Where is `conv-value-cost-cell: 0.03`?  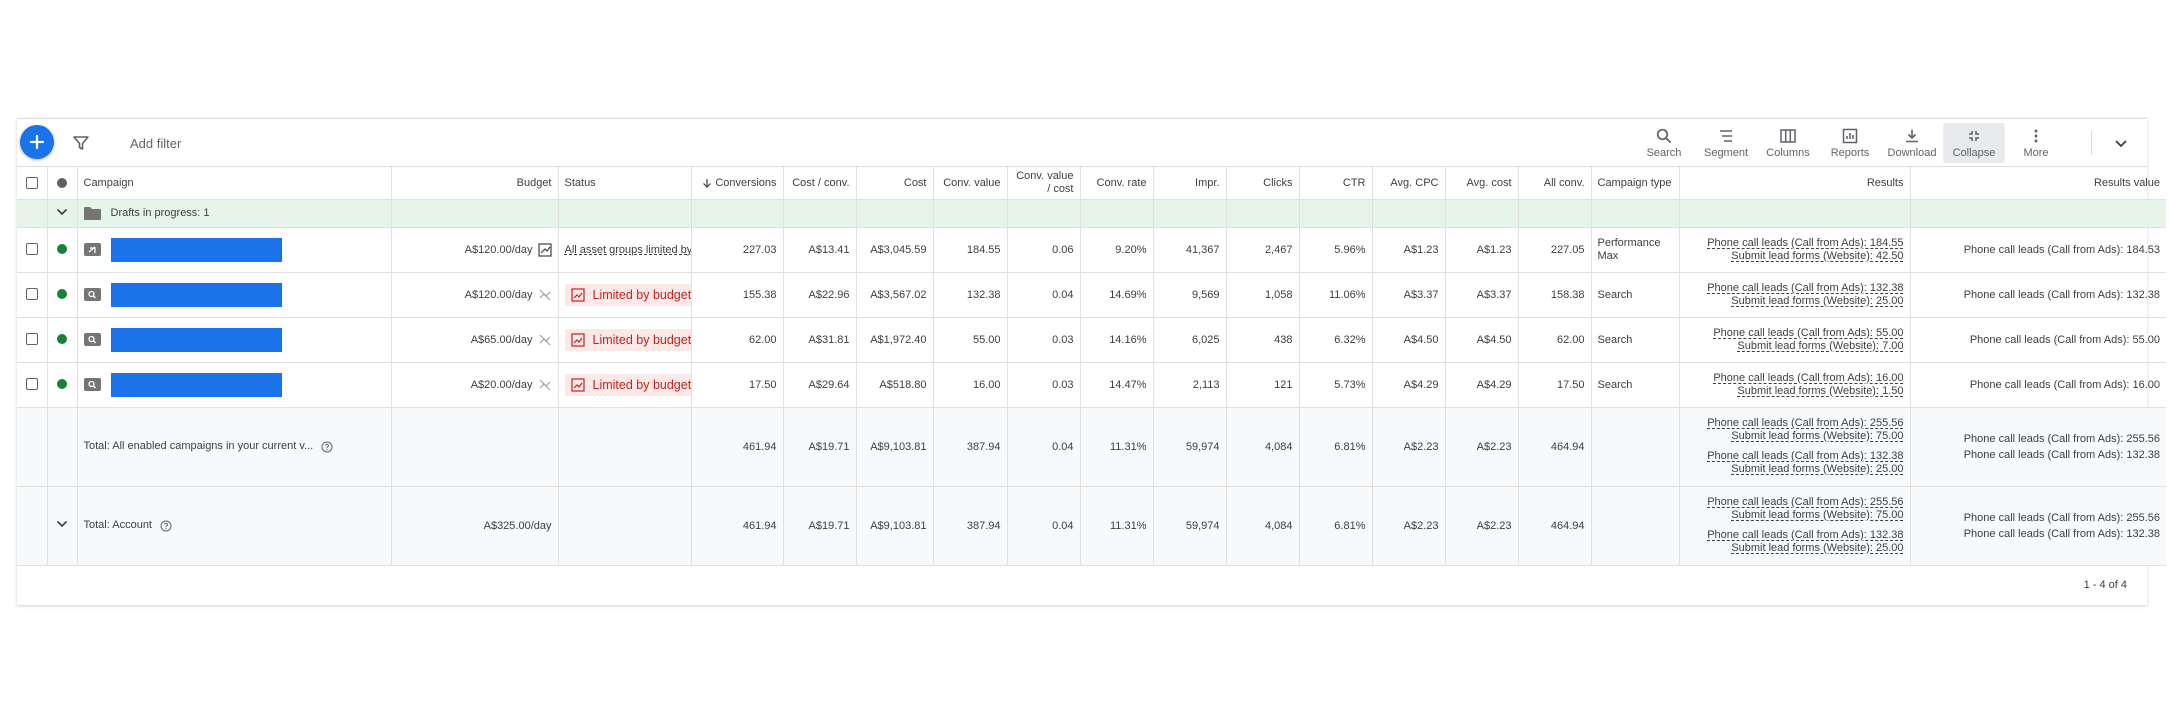 conv-value-cost-cell: 0.03 is located at coordinates (1044, 385).